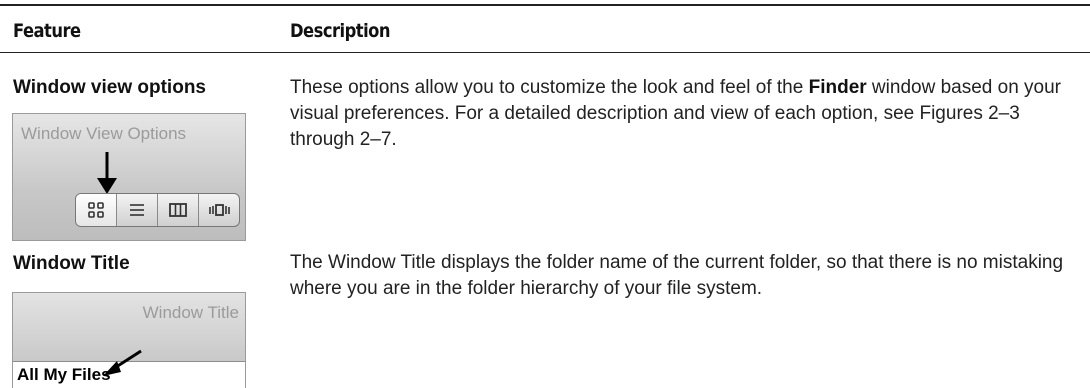 Image resolution: width=1090 pixels, height=388 pixels. Describe the element at coordinates (122, 362) in the screenshot. I see `pointer-arrow-icon` at that location.